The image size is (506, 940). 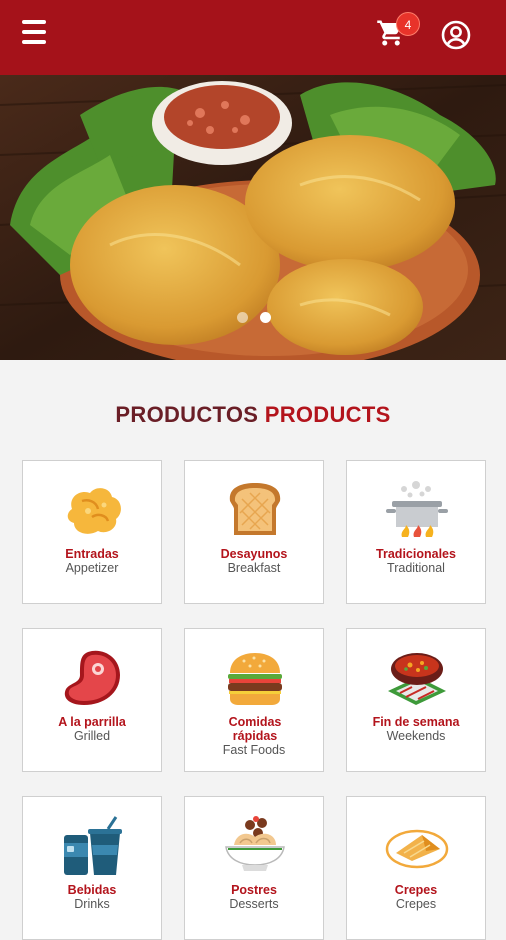 What do you see at coordinates (254, 554) in the screenshot?
I see `category-name-es: Desayunos` at bounding box center [254, 554].